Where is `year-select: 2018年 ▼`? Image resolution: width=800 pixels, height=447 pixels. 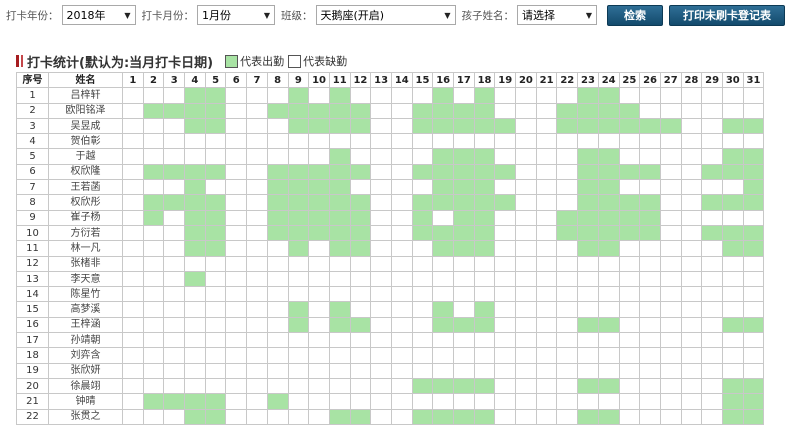
year-select: 2018年 ▼ is located at coordinates (98, 15).